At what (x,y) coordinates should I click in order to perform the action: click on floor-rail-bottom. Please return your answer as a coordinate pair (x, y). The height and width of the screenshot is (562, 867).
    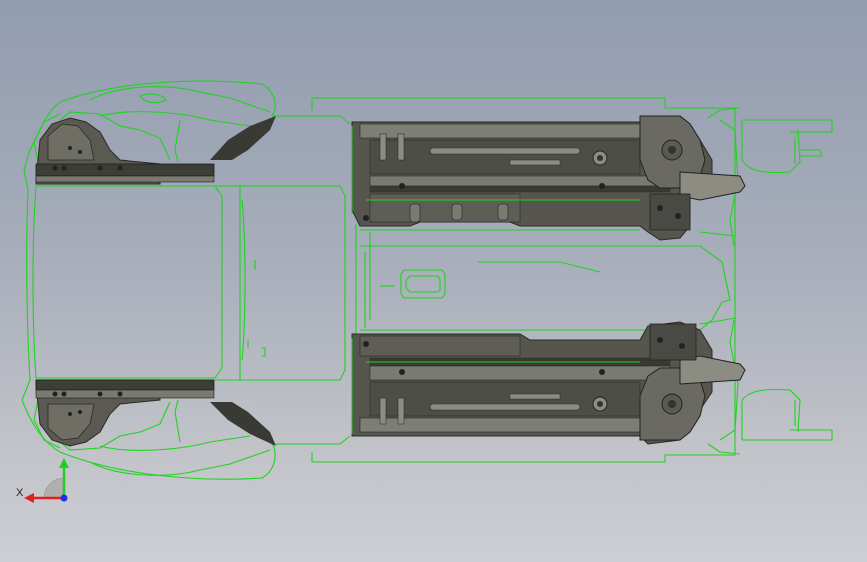
    Looking at the image, I should click on (548, 383).